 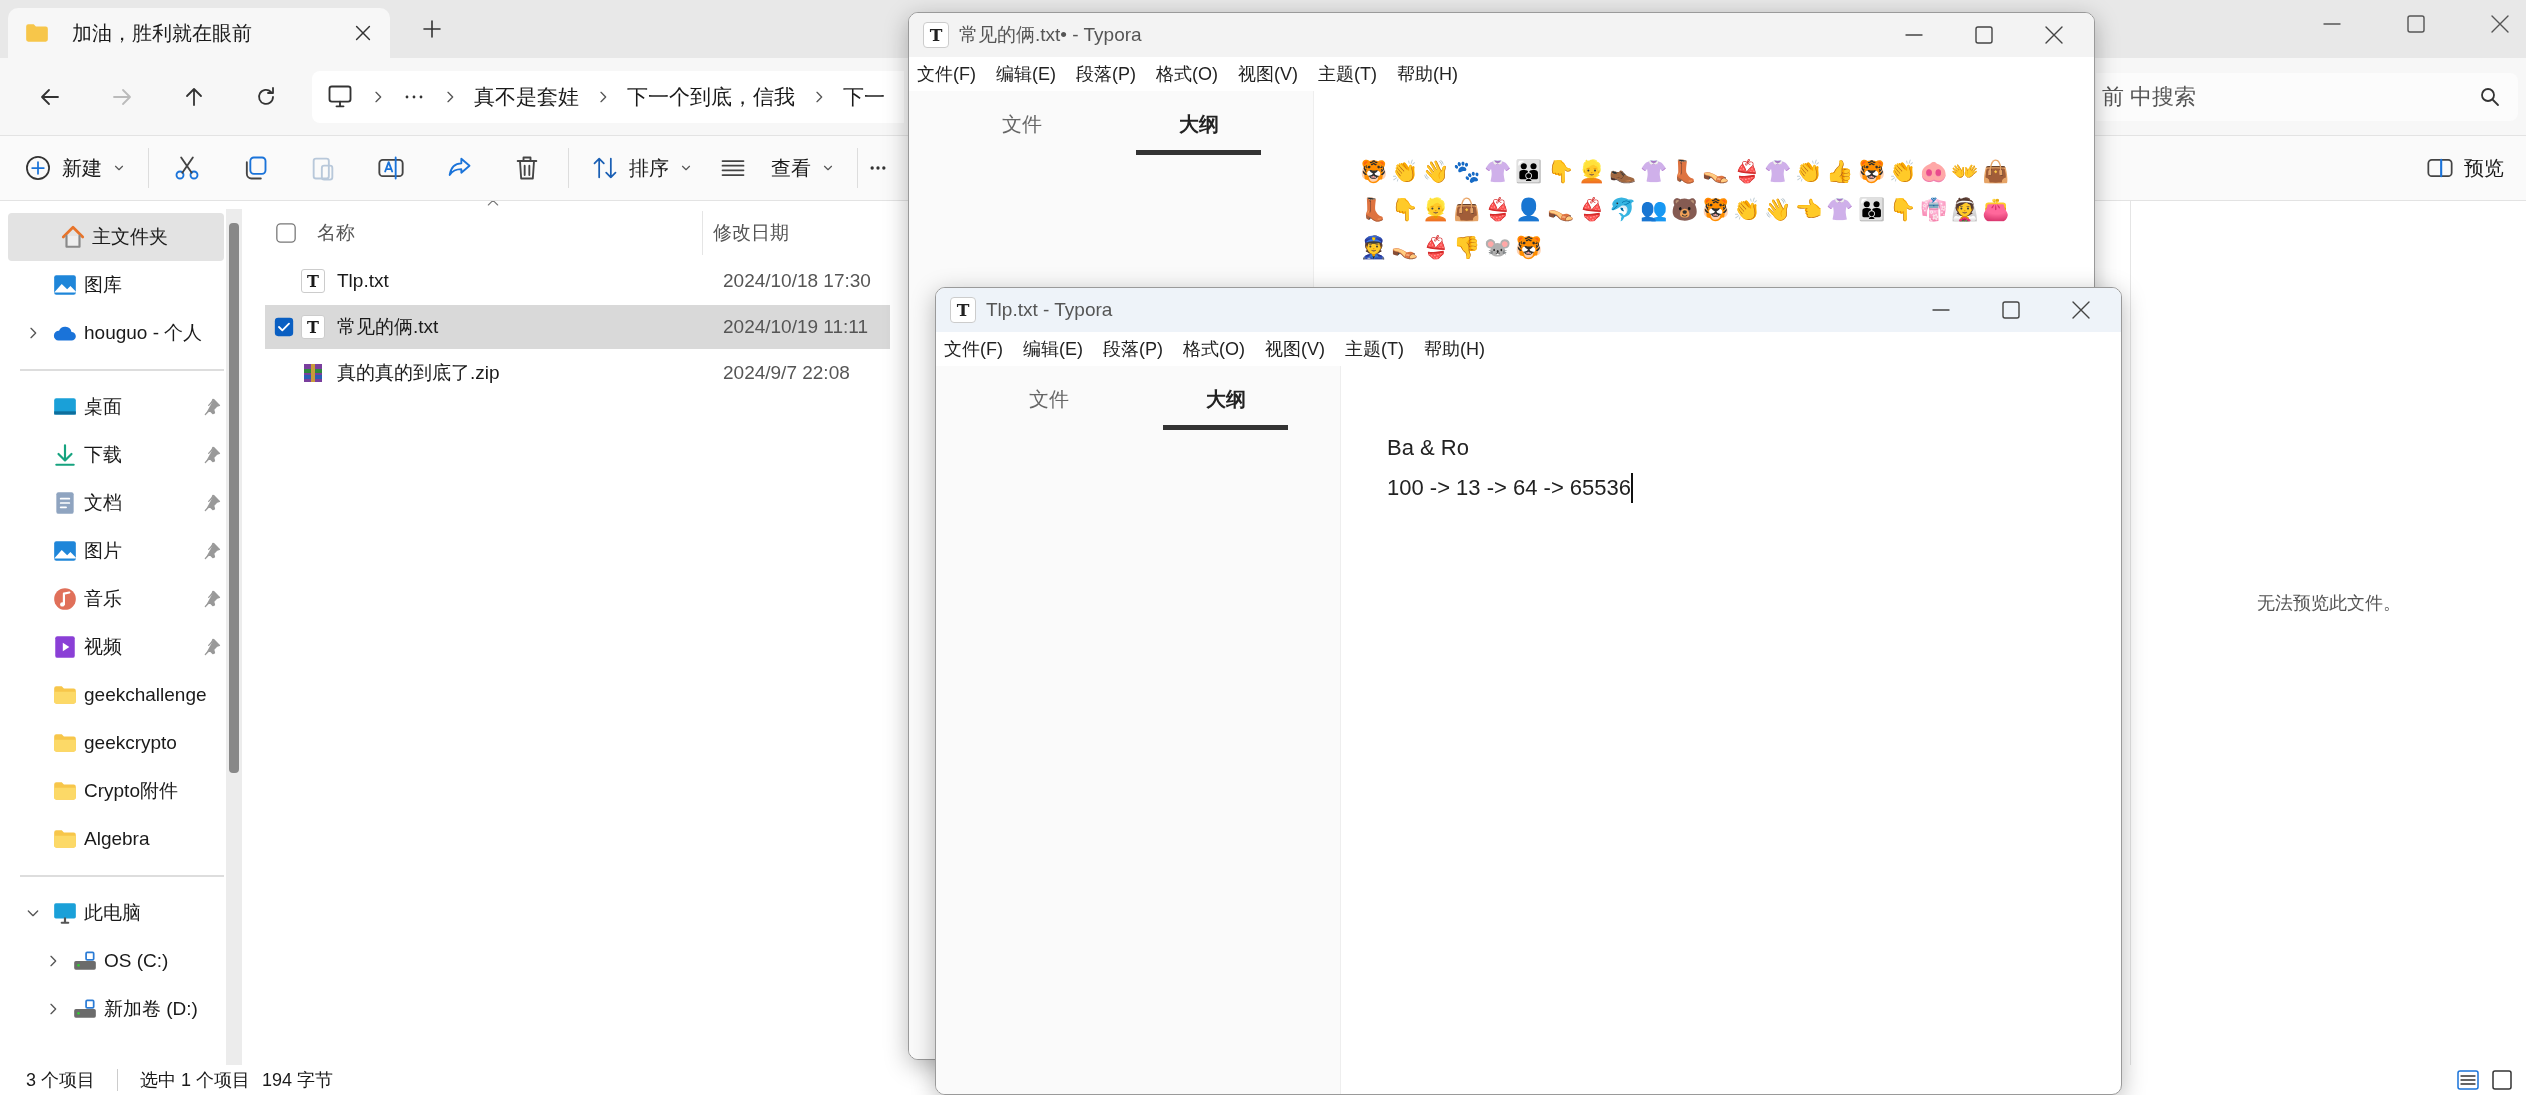 What do you see at coordinates (363, 281) in the screenshot?
I see `name-cell-text: Tlp.txt` at bounding box center [363, 281].